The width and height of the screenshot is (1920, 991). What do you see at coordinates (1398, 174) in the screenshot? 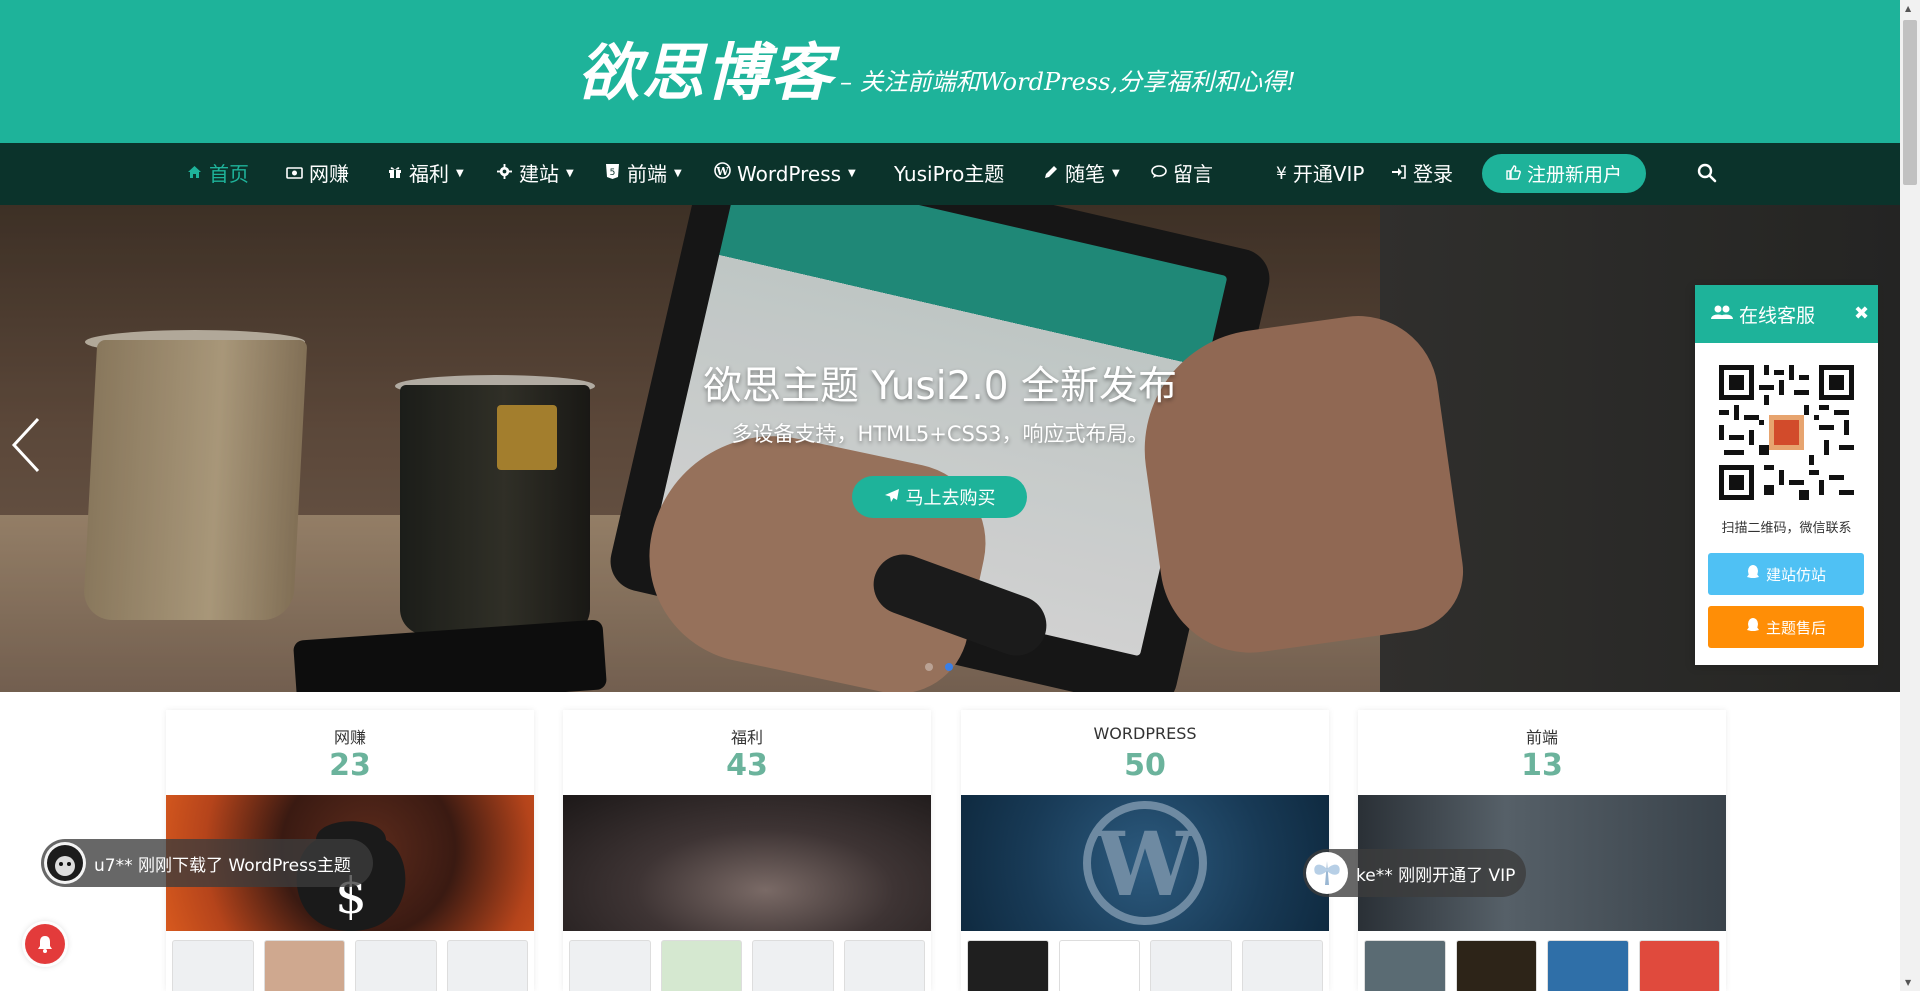
I see `sign-in-icon` at bounding box center [1398, 174].